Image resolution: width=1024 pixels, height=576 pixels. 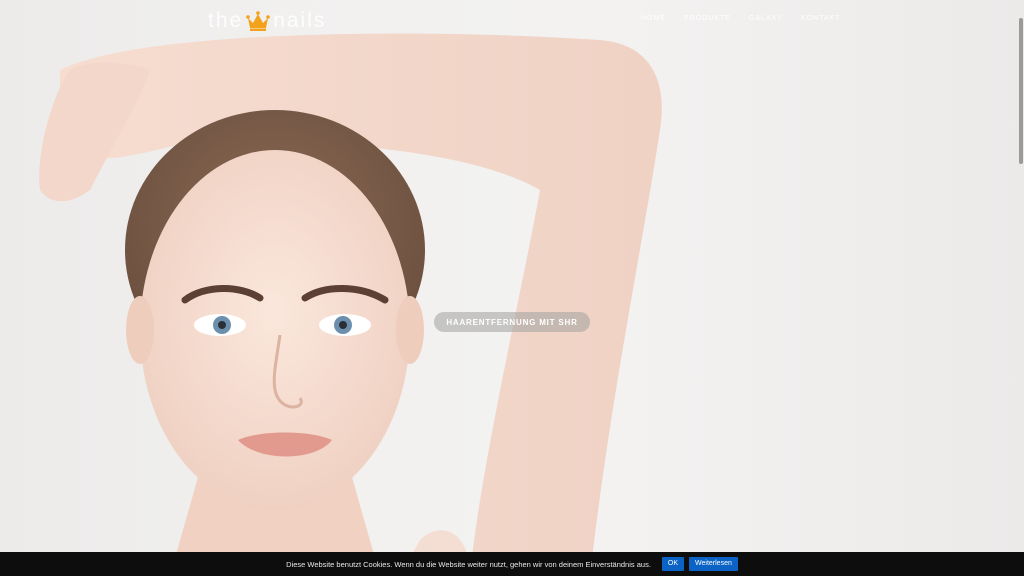 What do you see at coordinates (258, 21) in the screenshot?
I see `crown-icon` at bounding box center [258, 21].